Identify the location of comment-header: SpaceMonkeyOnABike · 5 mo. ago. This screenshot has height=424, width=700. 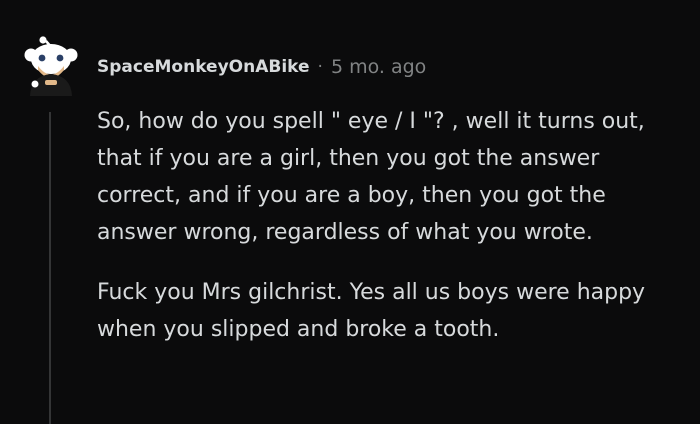
(261, 67).